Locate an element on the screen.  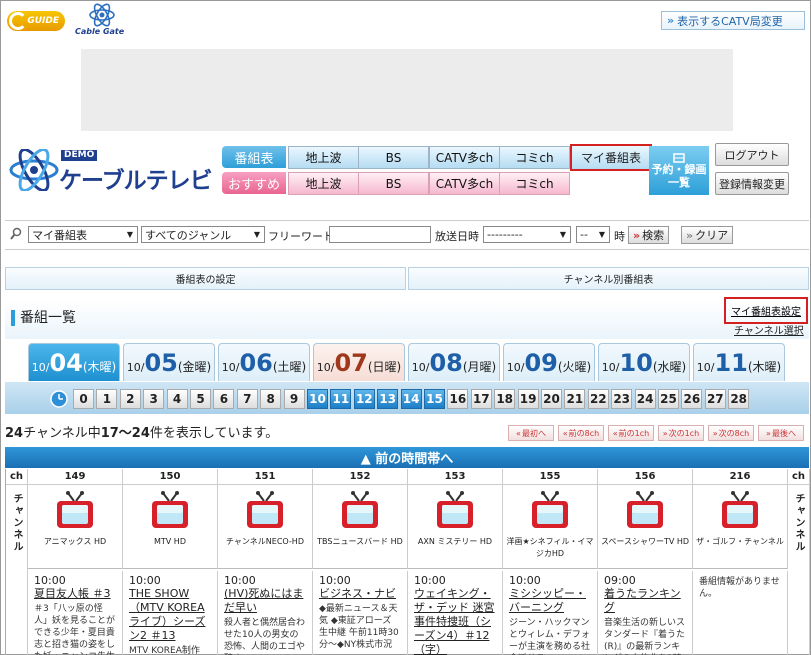
program-title: 着うたランキング is located at coordinates (645, 601).